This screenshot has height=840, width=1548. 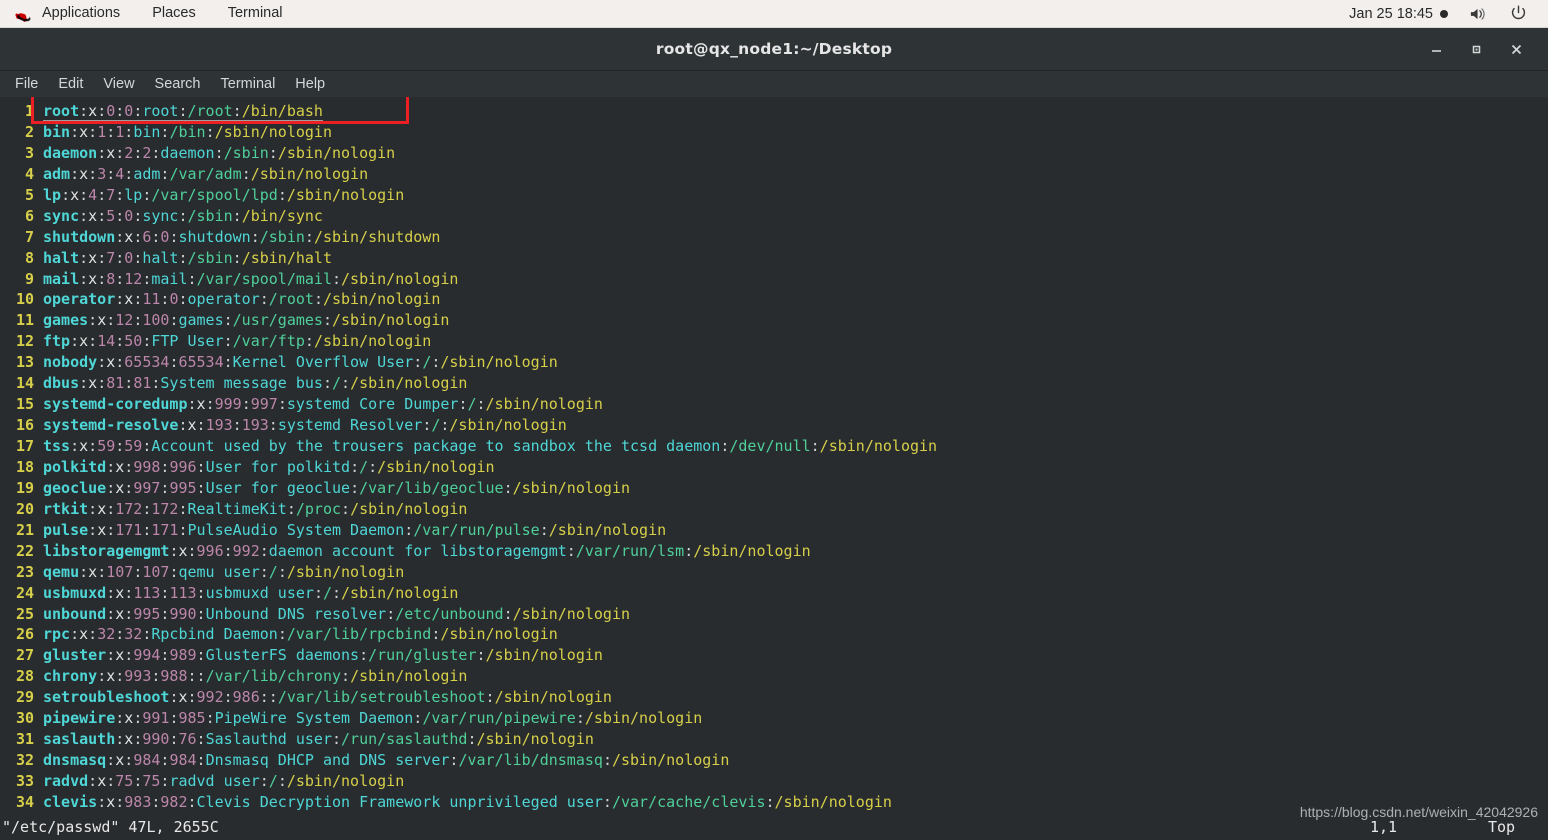 What do you see at coordinates (248, 84) in the screenshot?
I see `menu-item-terminal: Terminal` at bounding box center [248, 84].